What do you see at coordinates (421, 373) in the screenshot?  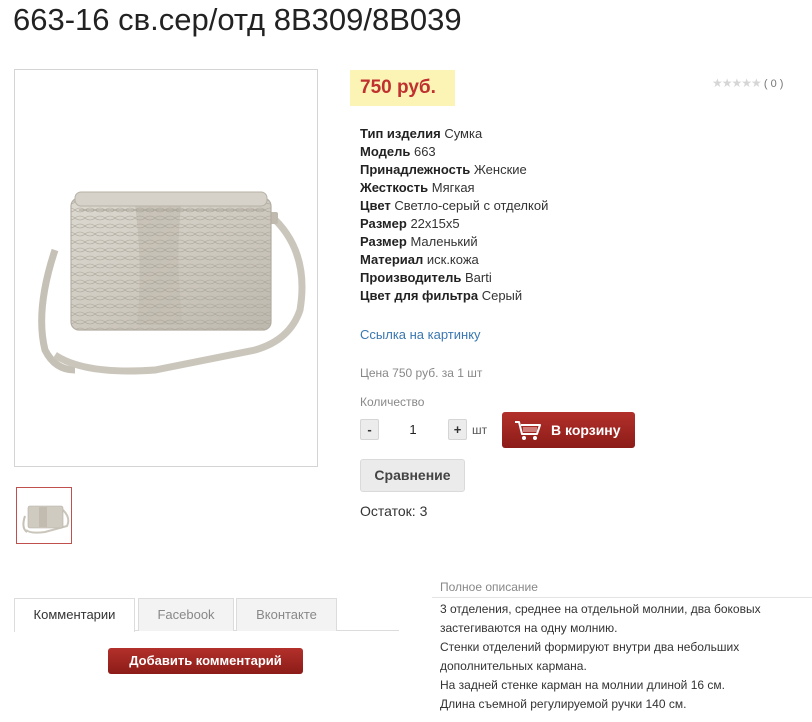 I see `price-per-unit: Цена 750 руб. за 1 шт` at bounding box center [421, 373].